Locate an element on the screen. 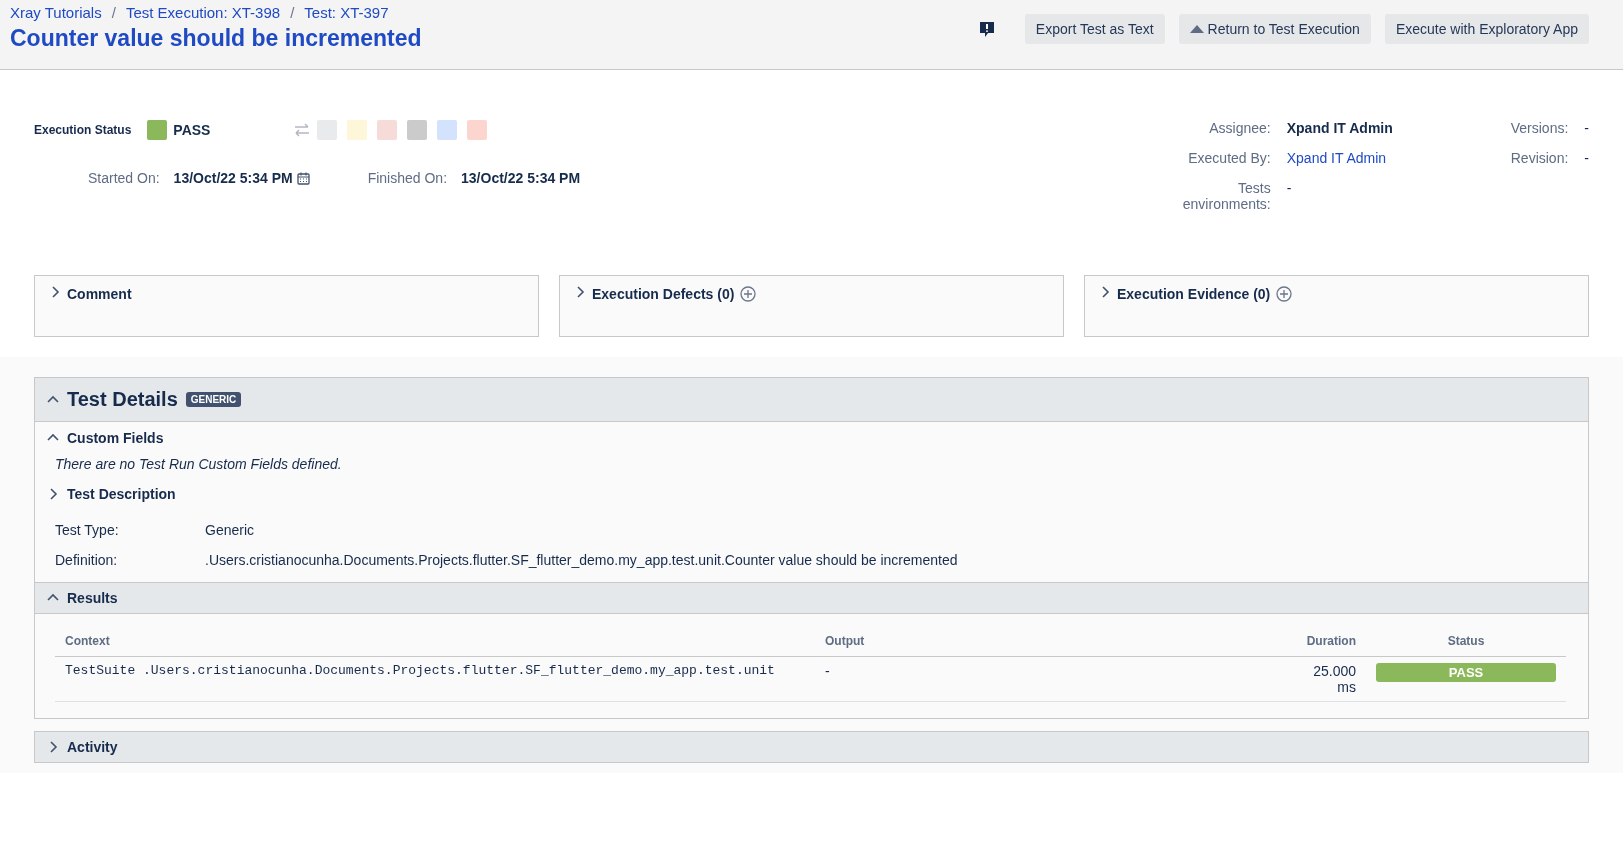  empty-message: There are no Test Run Custom Fields defined. is located at coordinates (199, 464).